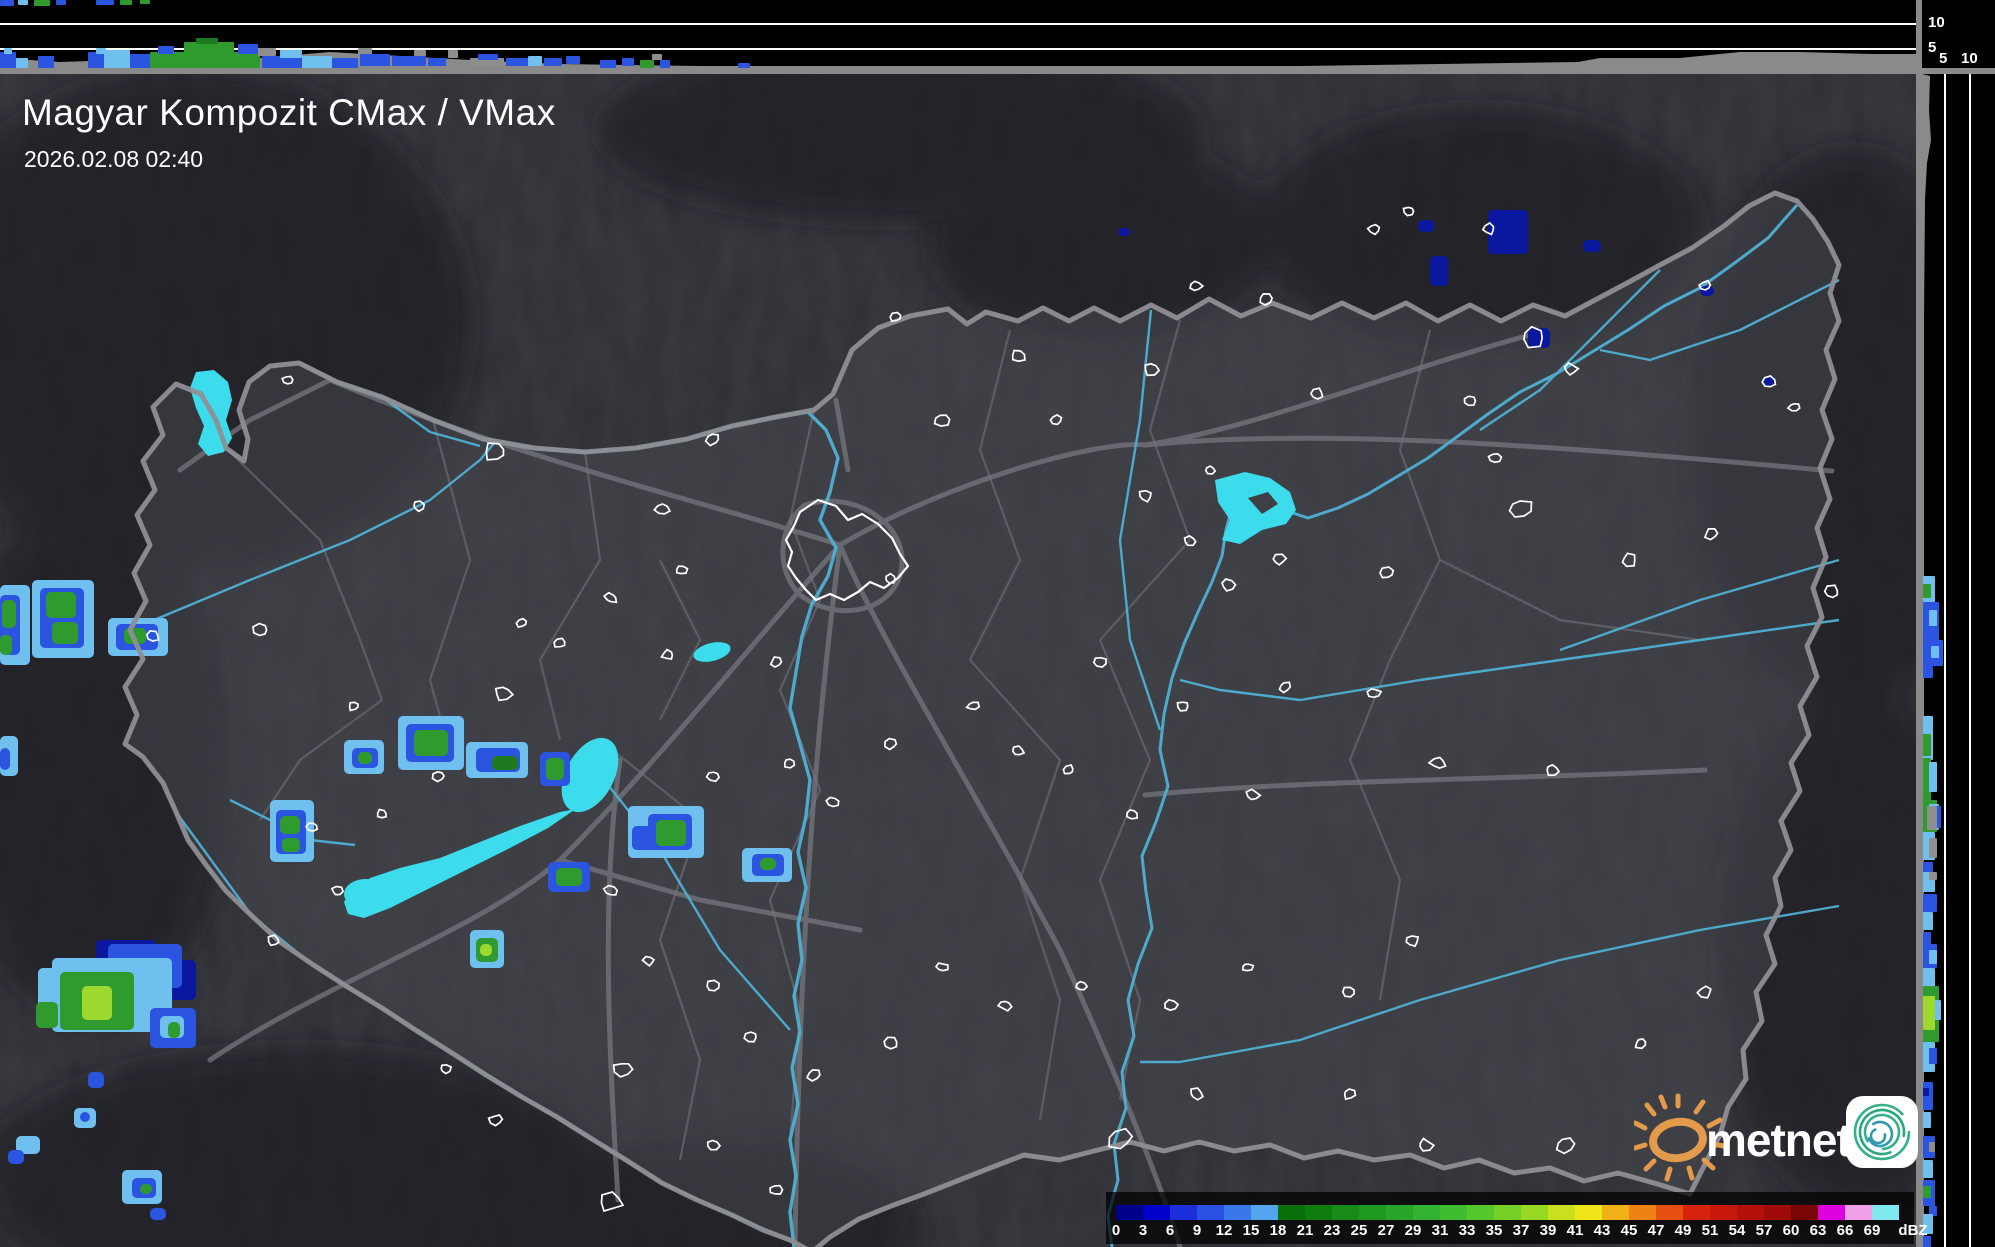 This screenshot has width=1995, height=1247. I want to click on right-axis-tick-5: 5, so click(1943, 58).